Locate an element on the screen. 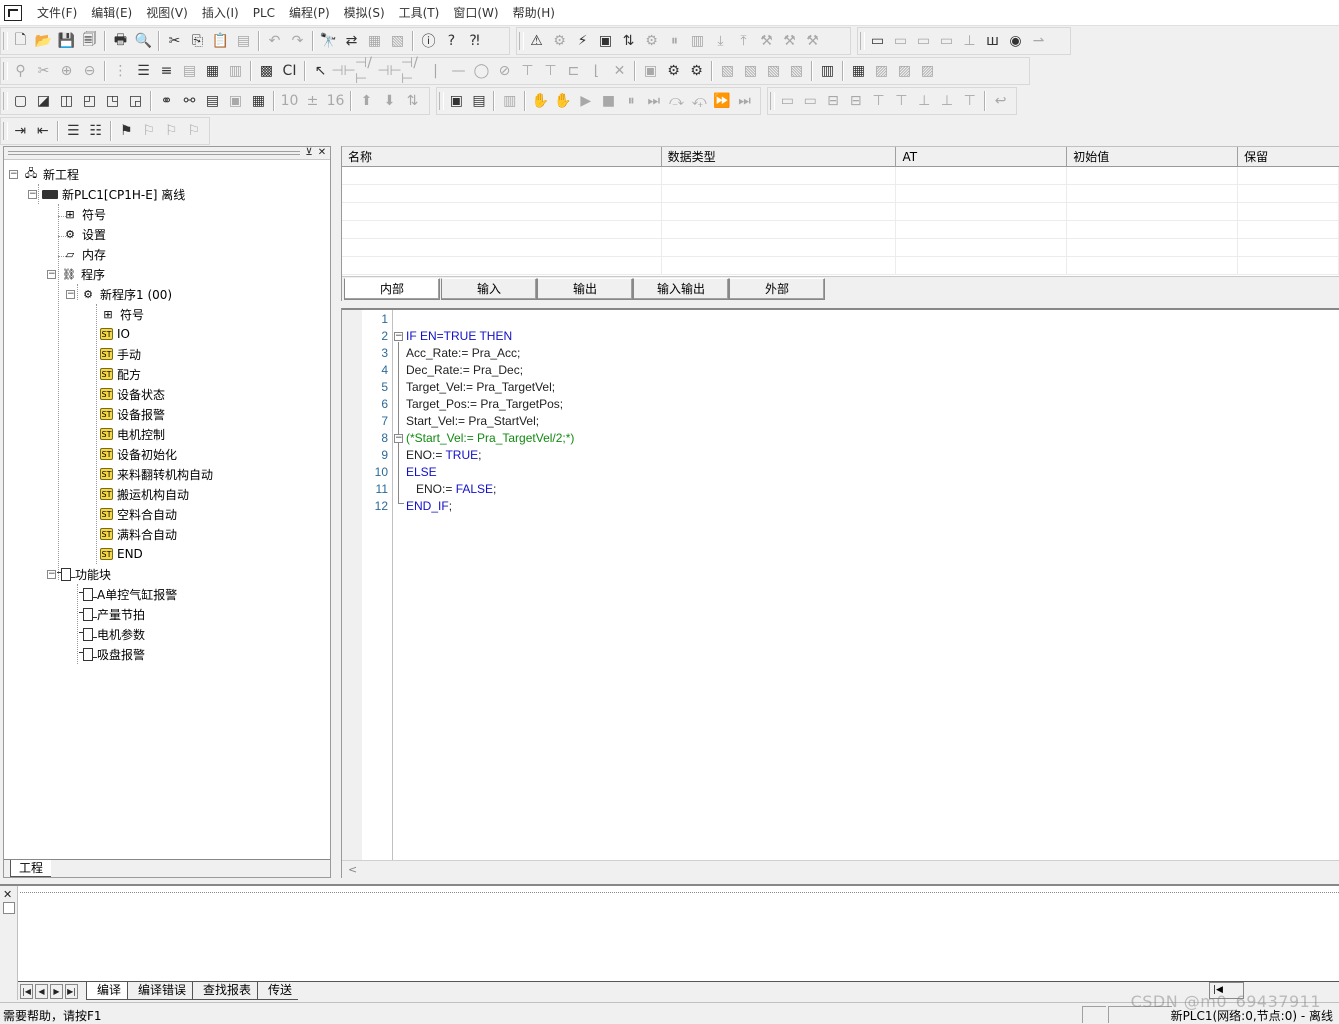  tree-item-section: ST 来料翻转机构自动 is located at coordinates (156, 474).